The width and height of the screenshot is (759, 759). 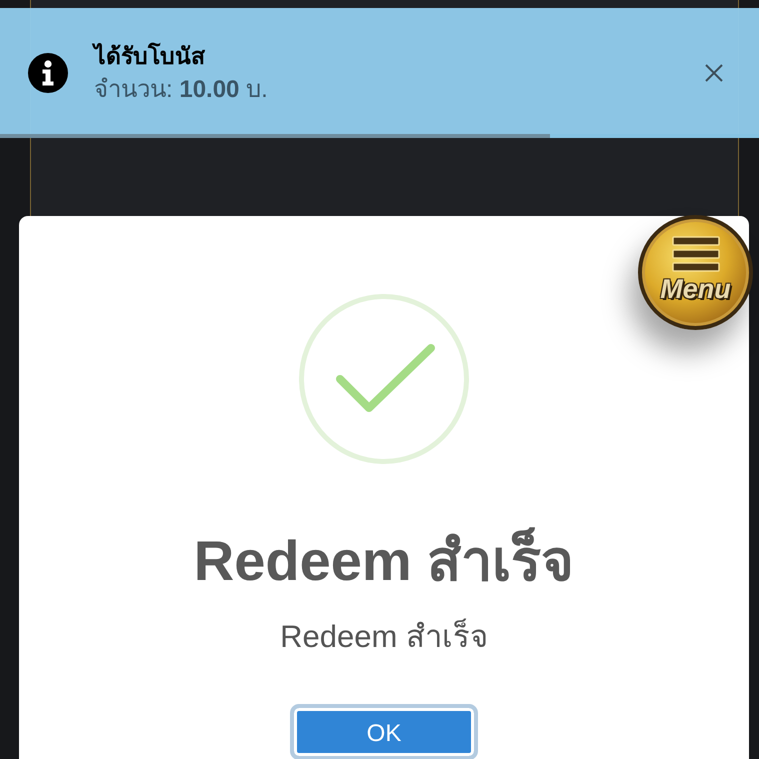 I want to click on info-icon, so click(x=48, y=73).